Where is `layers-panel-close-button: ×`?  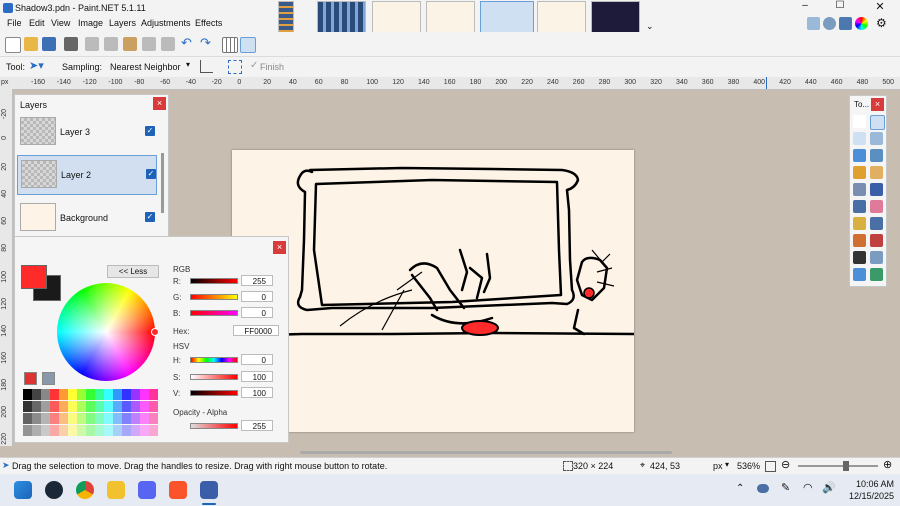 layers-panel-close-button: × is located at coordinates (159, 103).